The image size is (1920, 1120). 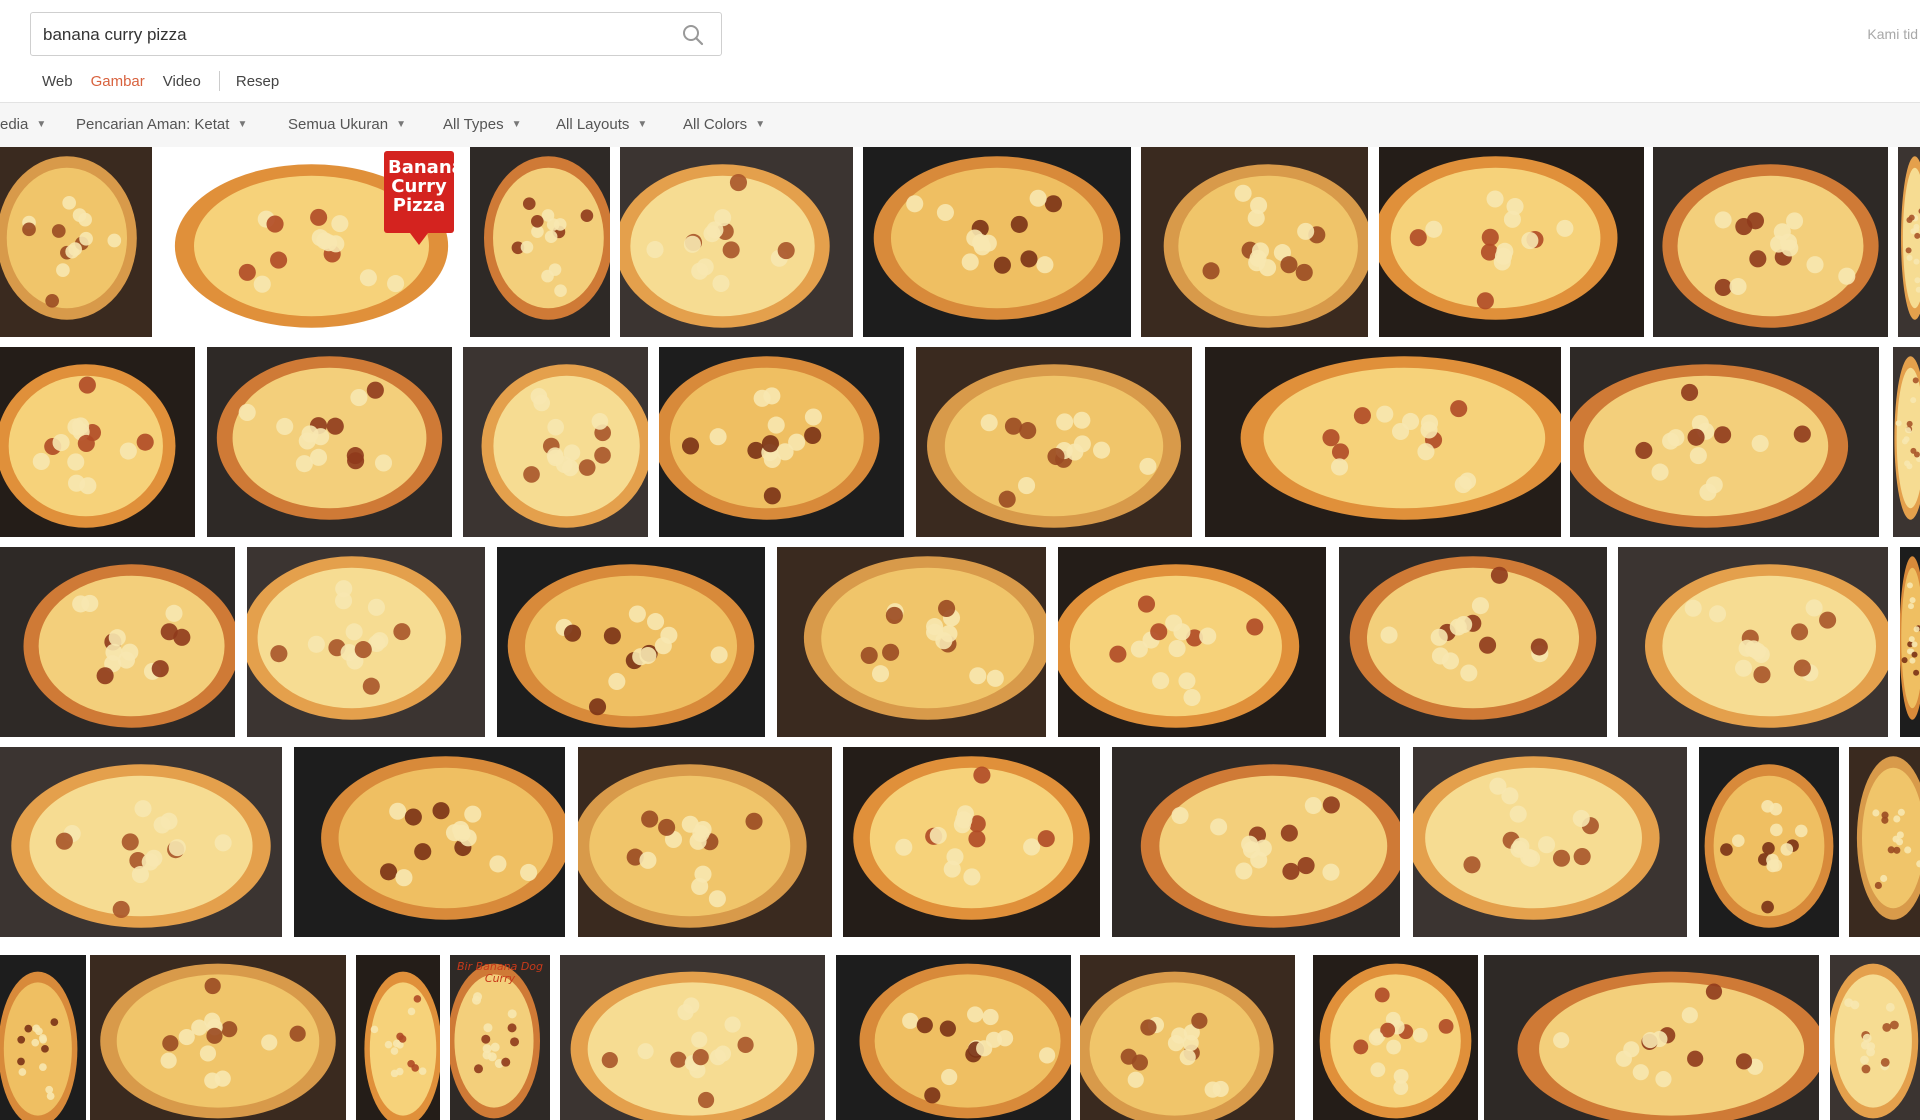 I want to click on filter-size: Semua Ukuran ▼, so click(x=347, y=125).